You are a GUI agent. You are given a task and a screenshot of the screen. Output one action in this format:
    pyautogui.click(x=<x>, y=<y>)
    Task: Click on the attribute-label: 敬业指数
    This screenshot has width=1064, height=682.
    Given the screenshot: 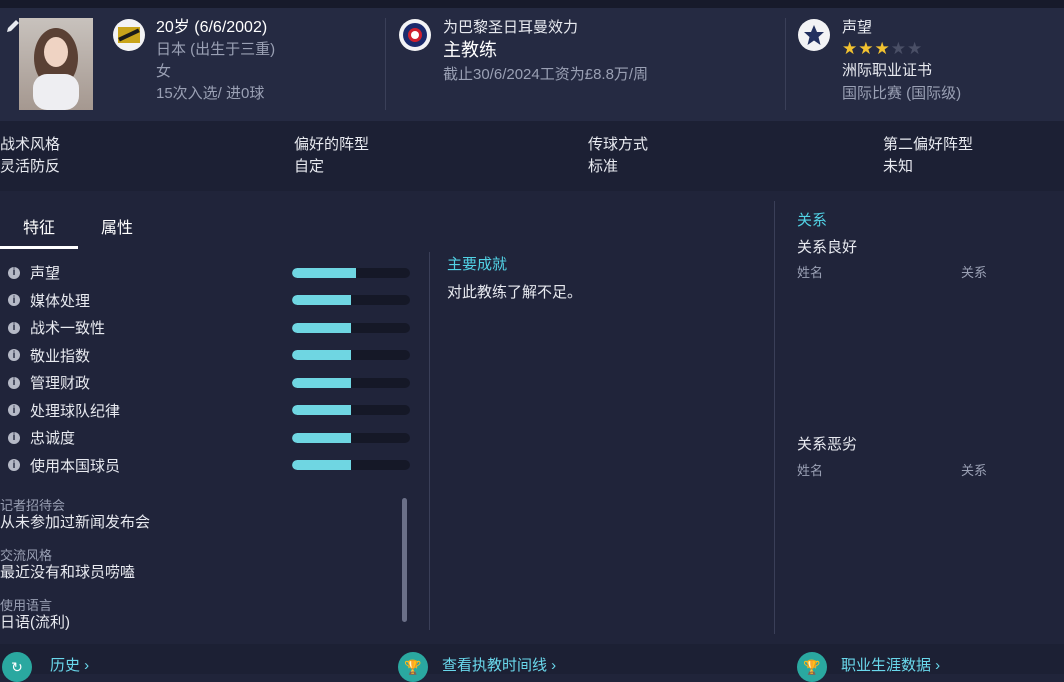 What is the action you would take?
    pyautogui.click(x=60, y=356)
    